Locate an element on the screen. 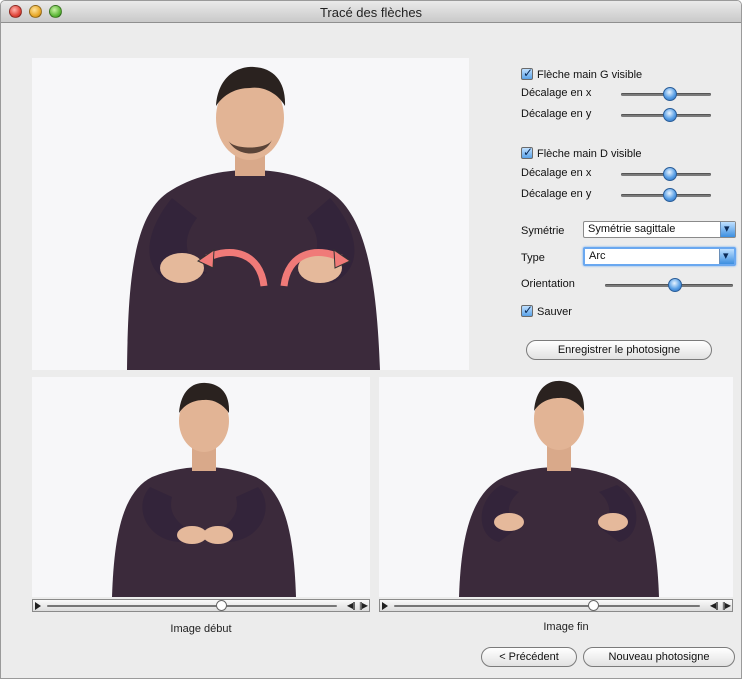  symmetry-selected-value: Symétrie sagittale is located at coordinates (632, 229).